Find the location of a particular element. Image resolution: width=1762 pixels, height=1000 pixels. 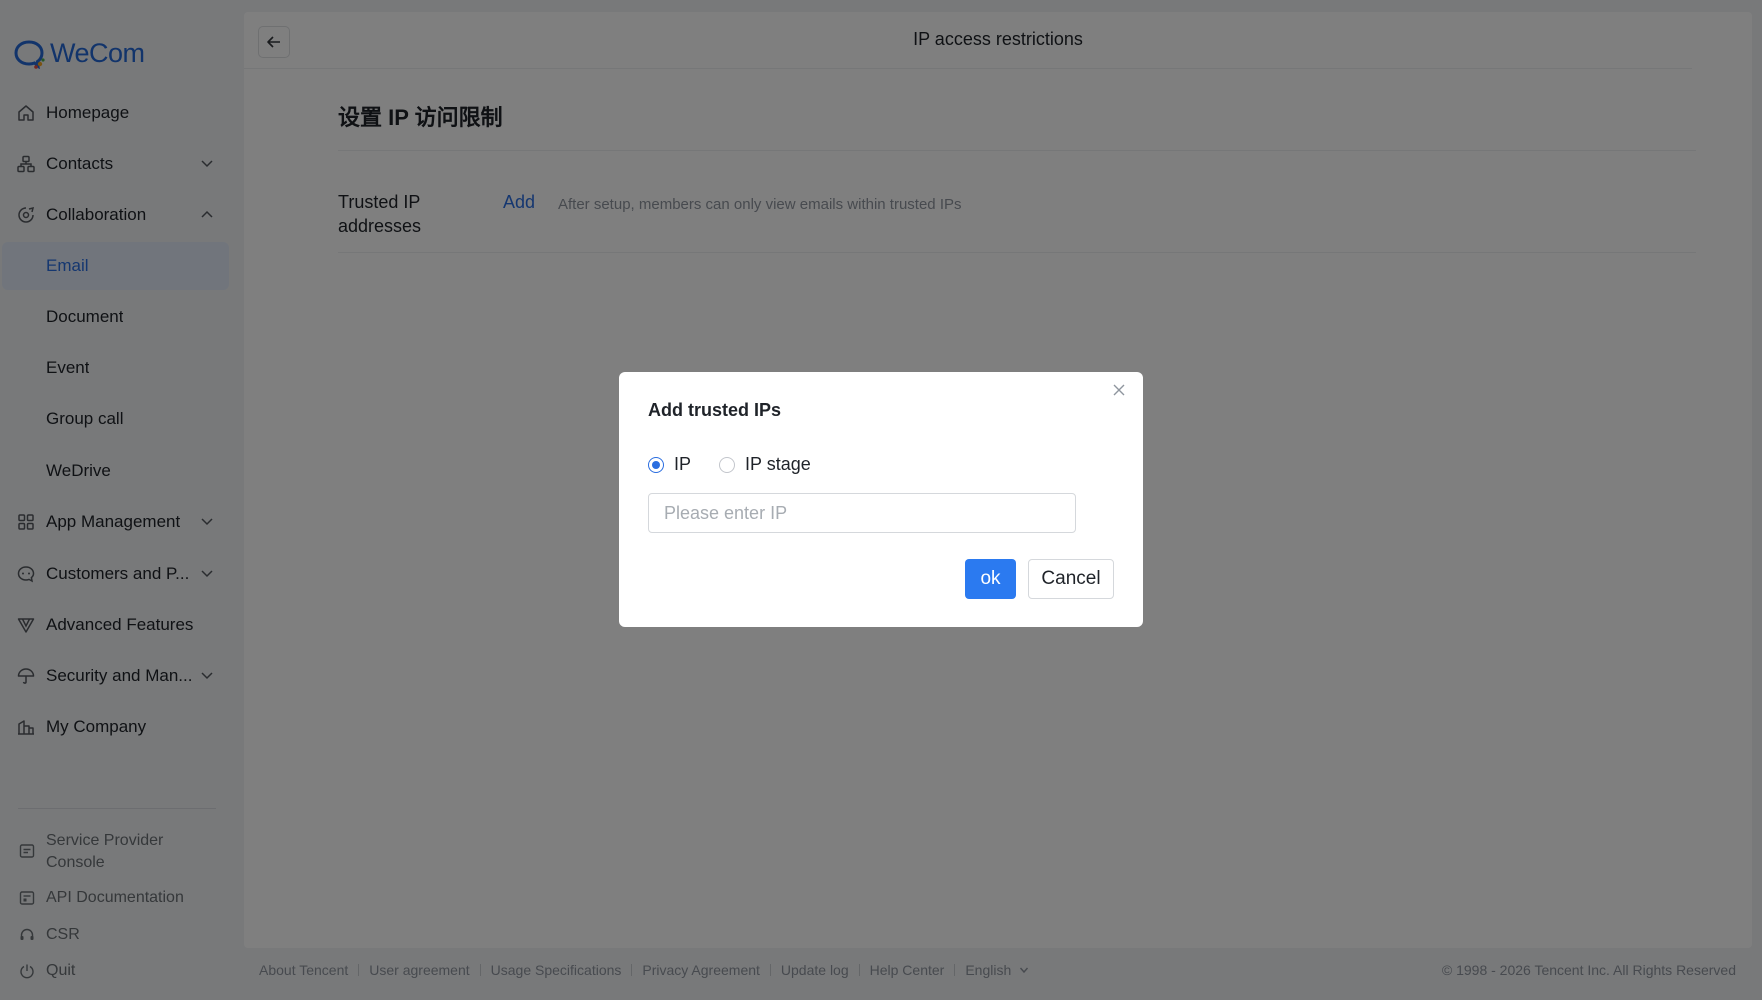

dialog-title: Add trusted IPs is located at coordinates (715, 410).